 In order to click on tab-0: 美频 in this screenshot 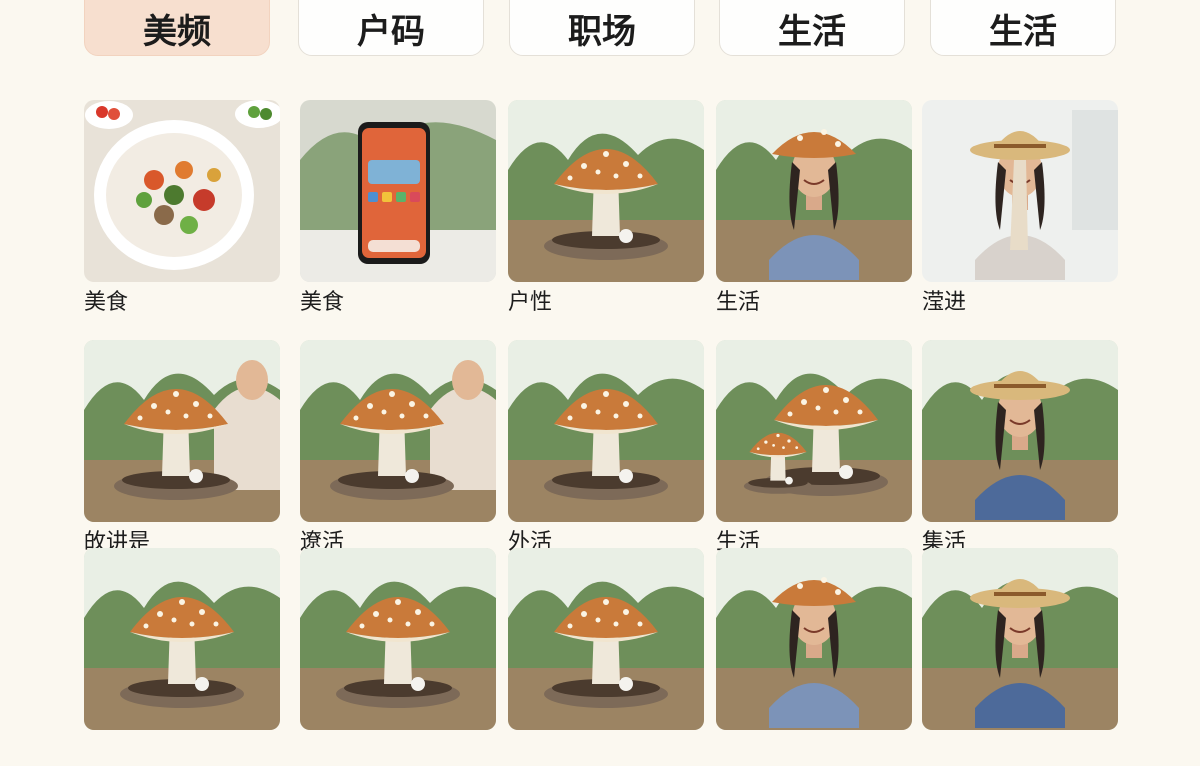, I will do `click(177, 28)`.